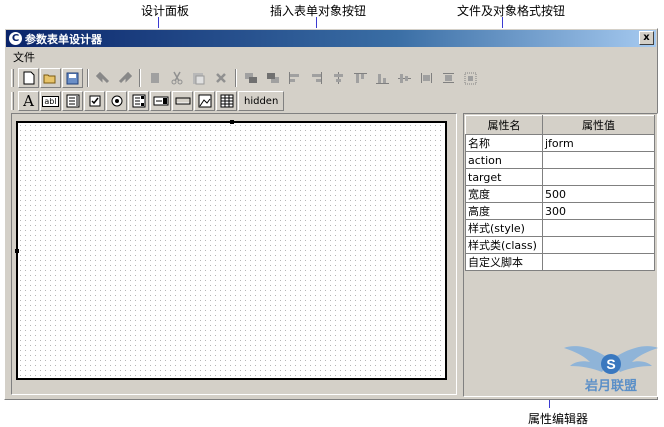 This screenshot has width=664, height=427. I want to click on table-tool-icon, so click(226, 101).